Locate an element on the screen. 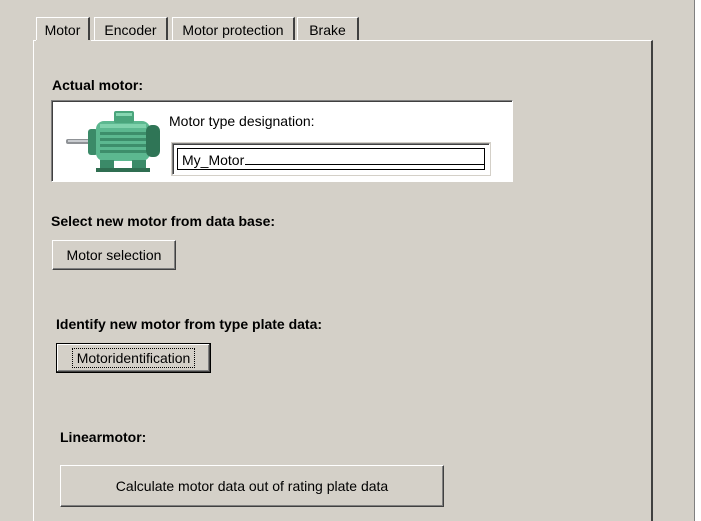  tab-encoder: Encoder is located at coordinates (131, 29).